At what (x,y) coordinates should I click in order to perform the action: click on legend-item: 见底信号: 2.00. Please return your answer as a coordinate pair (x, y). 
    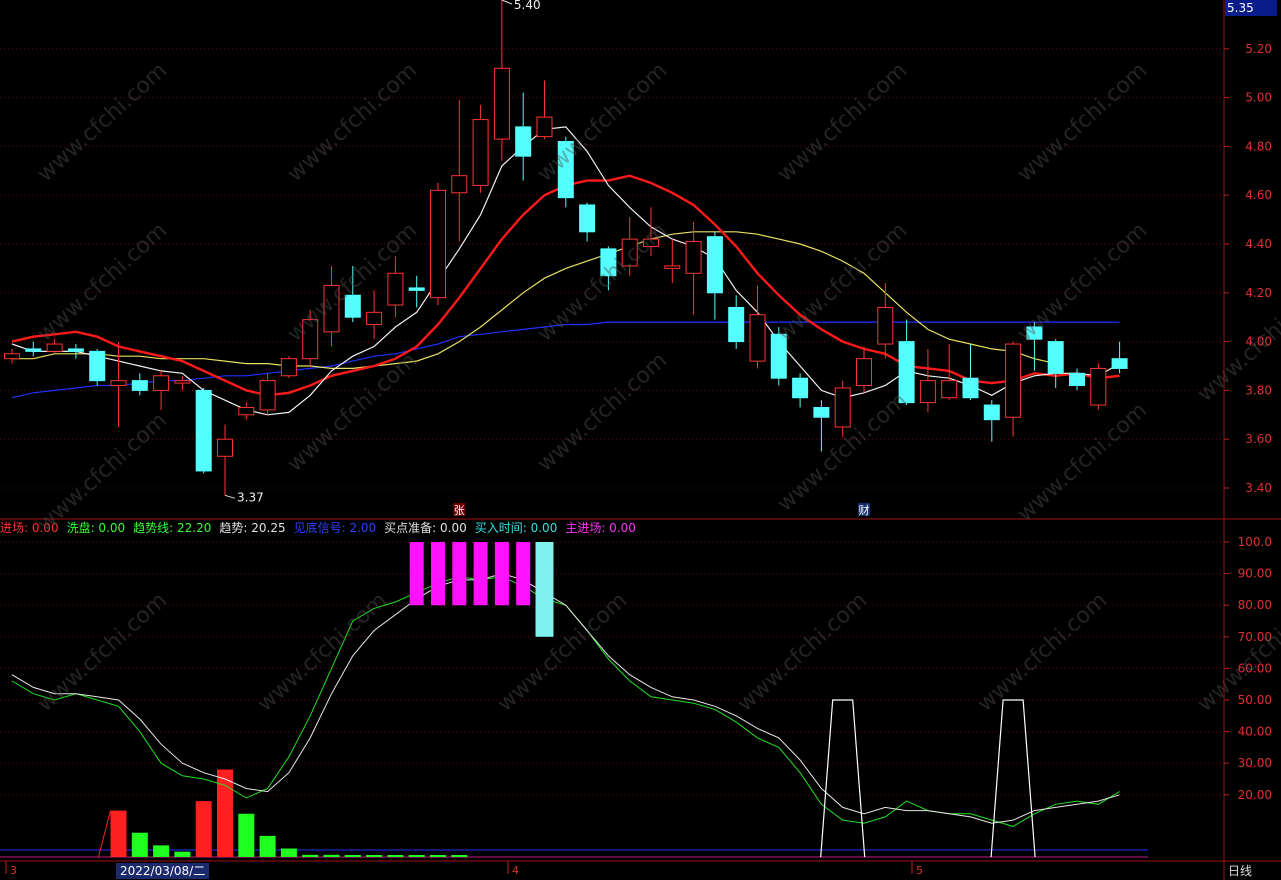
    Looking at the image, I should click on (335, 528).